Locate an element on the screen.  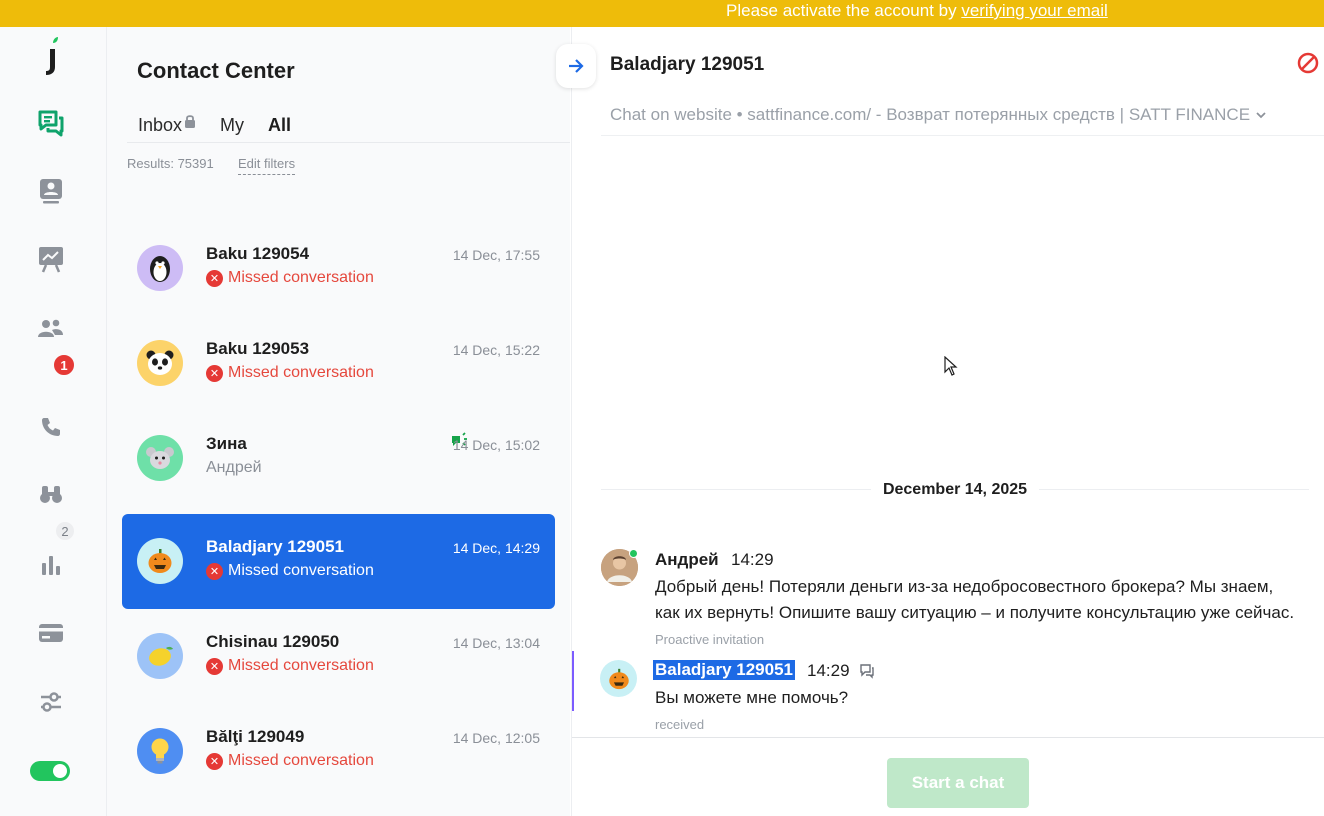
conversation-time: 14 Dec, 15:22 is located at coordinates (496, 350).